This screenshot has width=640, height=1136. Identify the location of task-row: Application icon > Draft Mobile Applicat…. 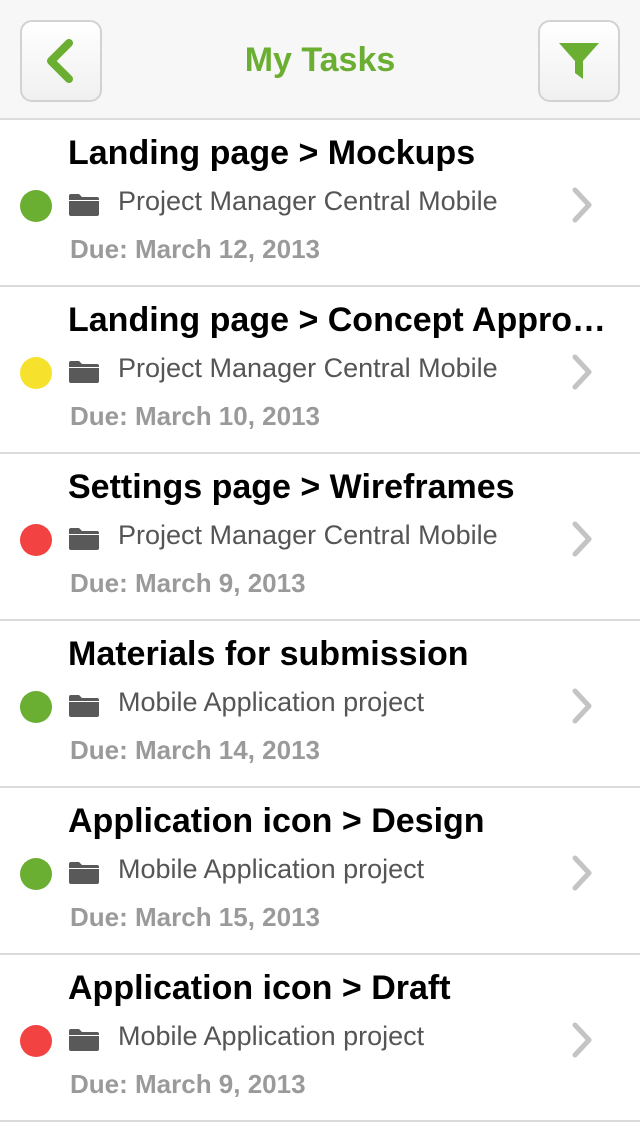
(320, 1038).